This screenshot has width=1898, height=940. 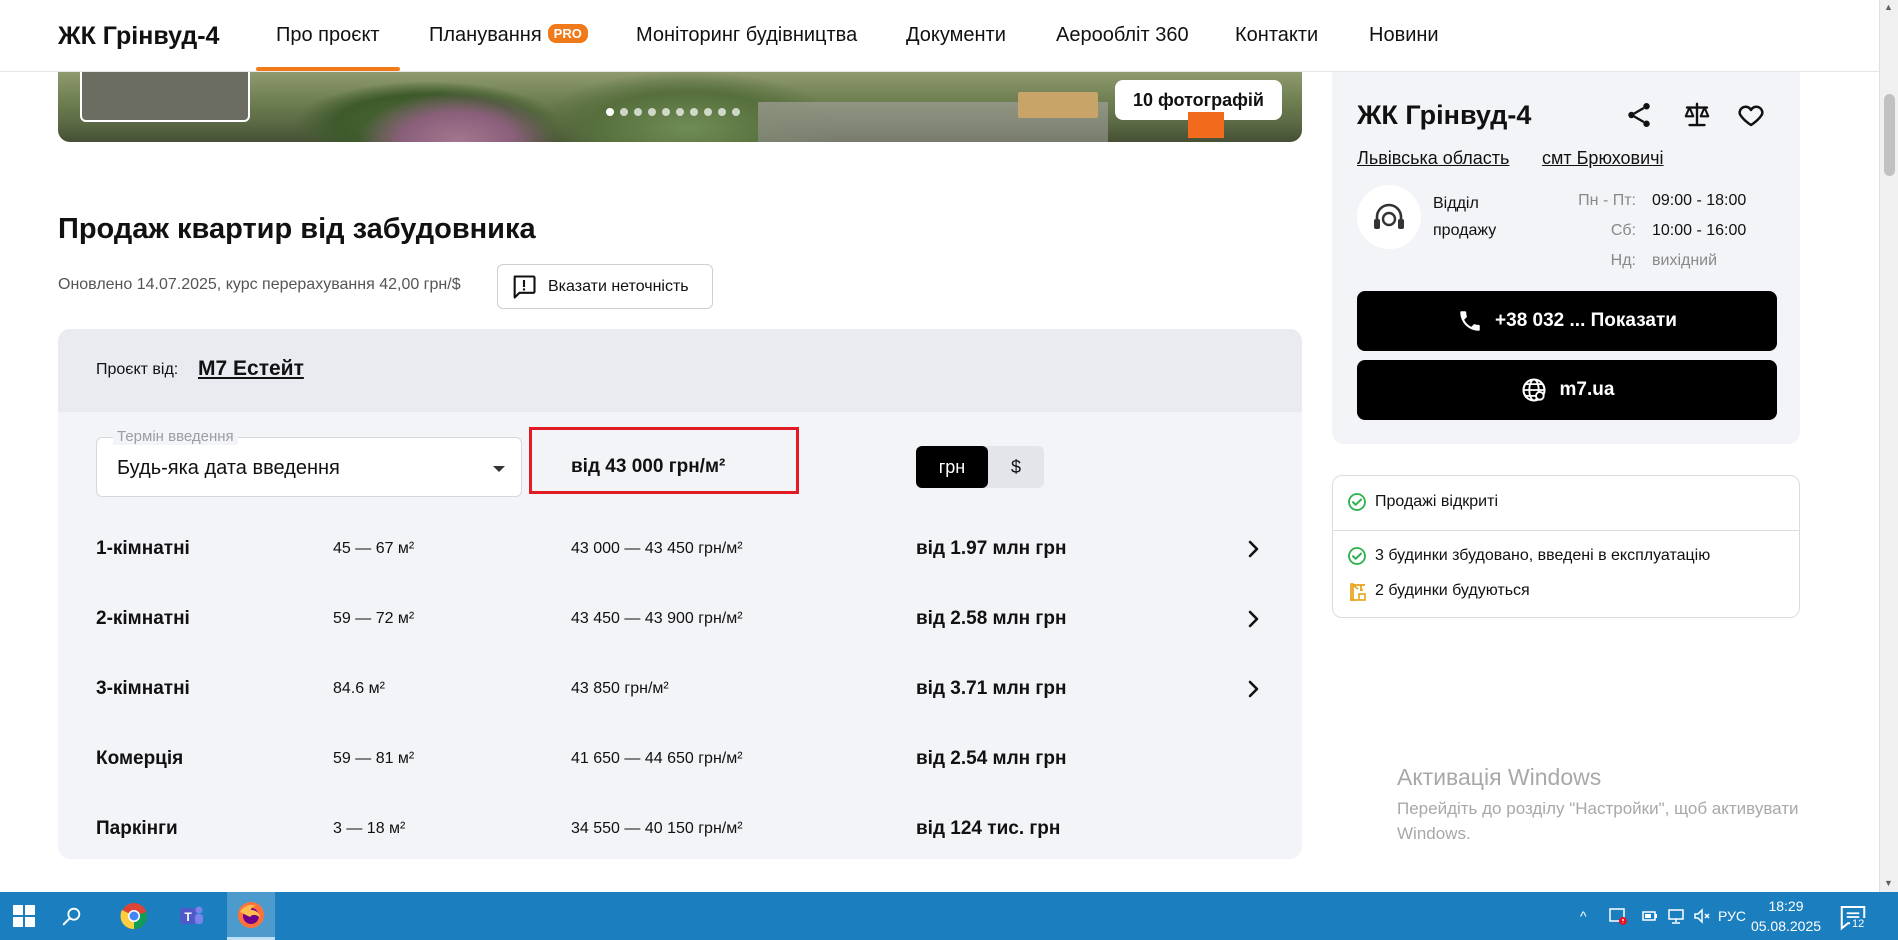 I want to click on website-button: m7.ua, so click(x=1567, y=390).